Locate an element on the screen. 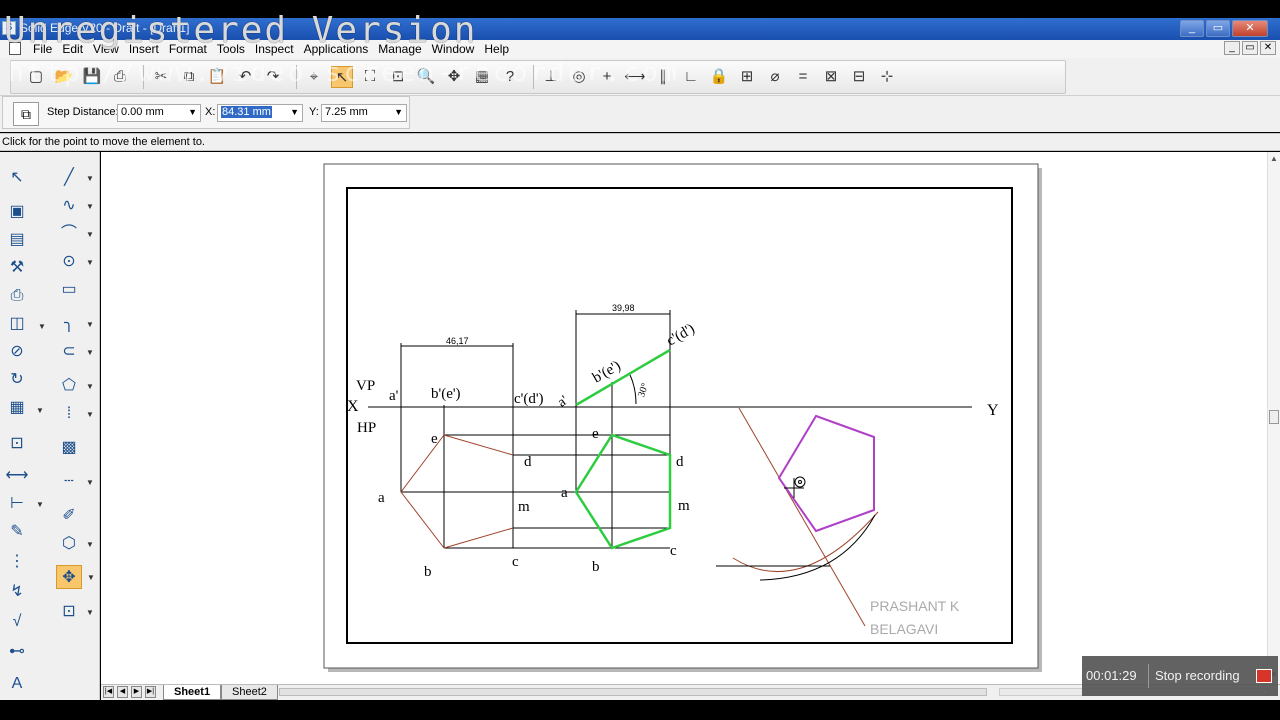  zoom-fit-icon: ⊡ is located at coordinates (398, 77).